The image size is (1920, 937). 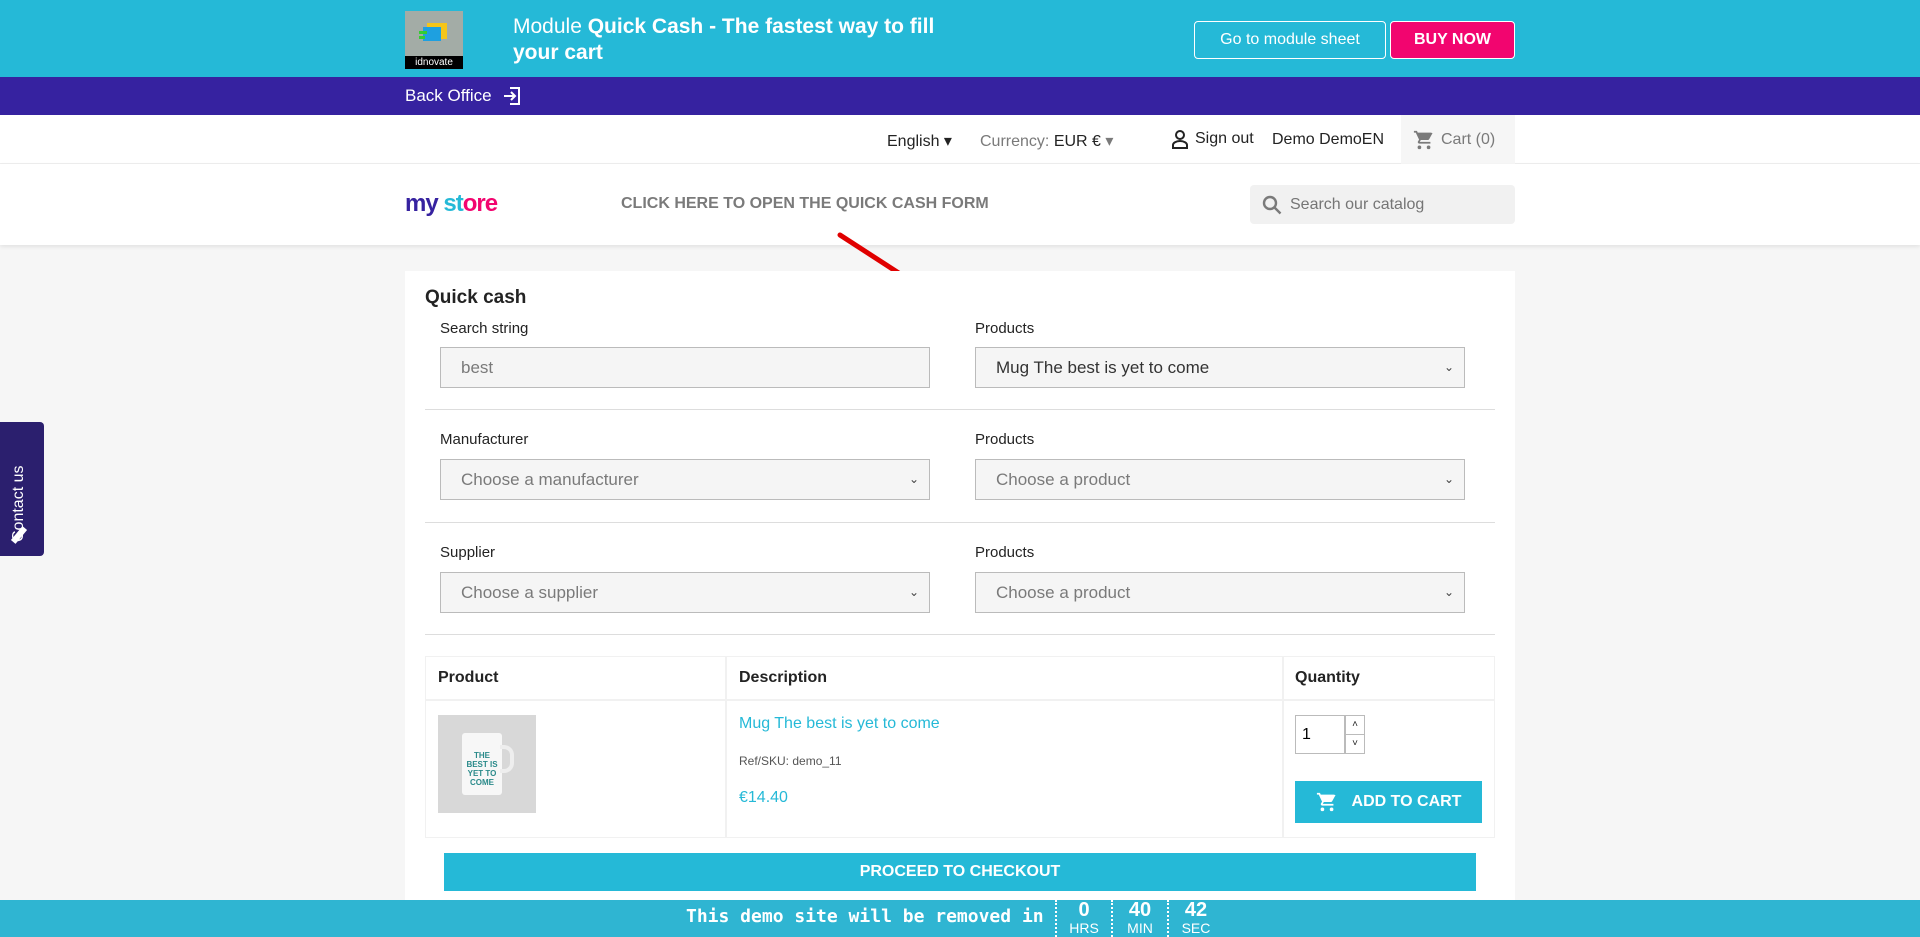 What do you see at coordinates (1327, 677) in the screenshot?
I see `header-quantity: Quantity` at bounding box center [1327, 677].